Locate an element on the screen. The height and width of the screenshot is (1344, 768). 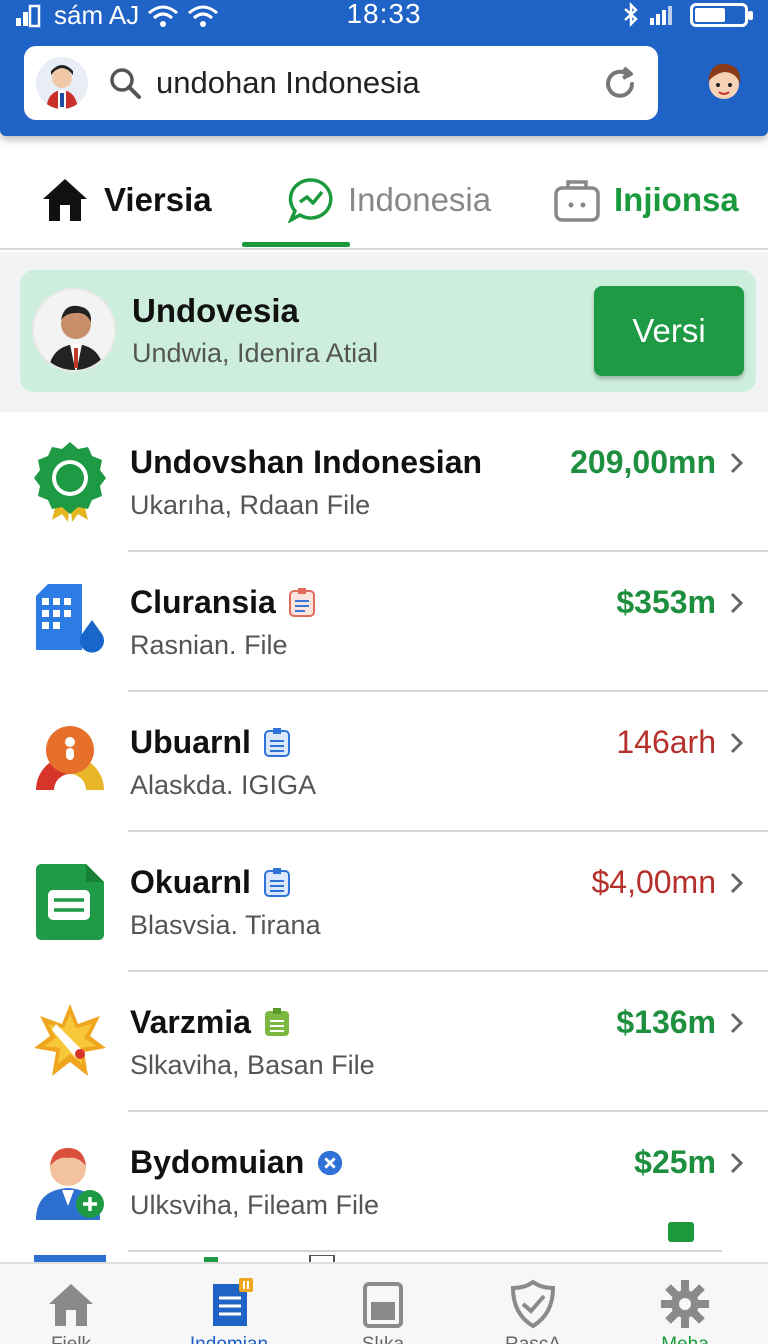
item-value: $136m is located at coordinates (666, 1022).